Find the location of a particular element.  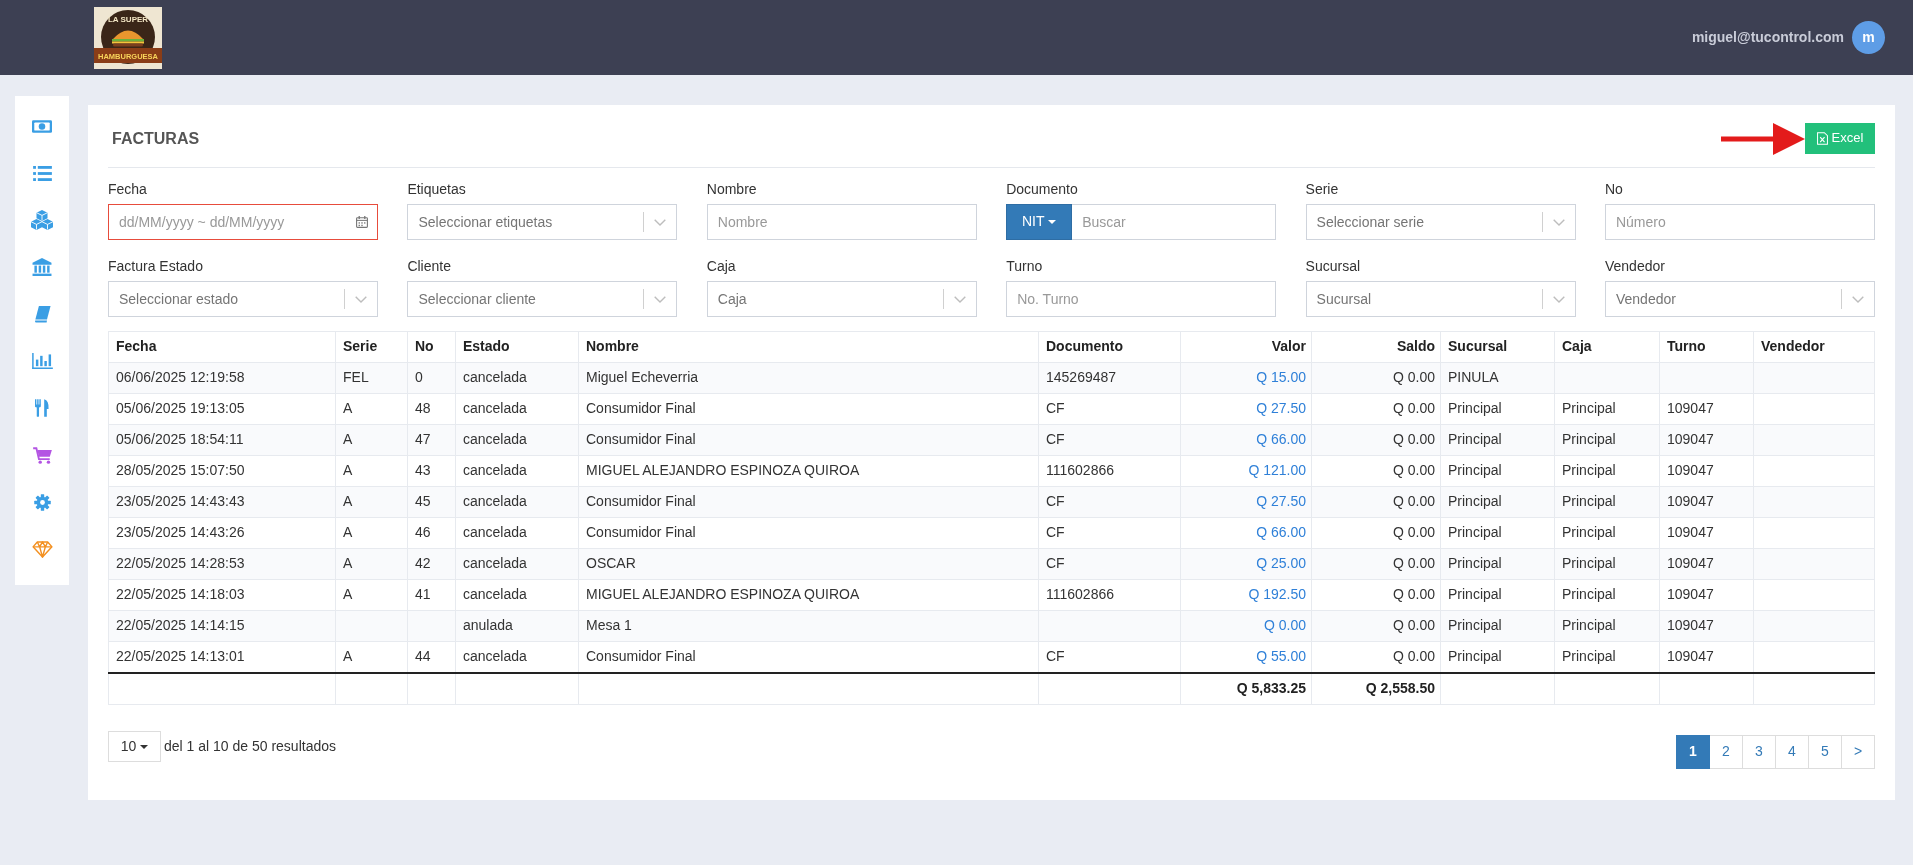

date-range-field: dd/MM/yyyy ~ dd/MM/yyyy is located at coordinates (243, 222).